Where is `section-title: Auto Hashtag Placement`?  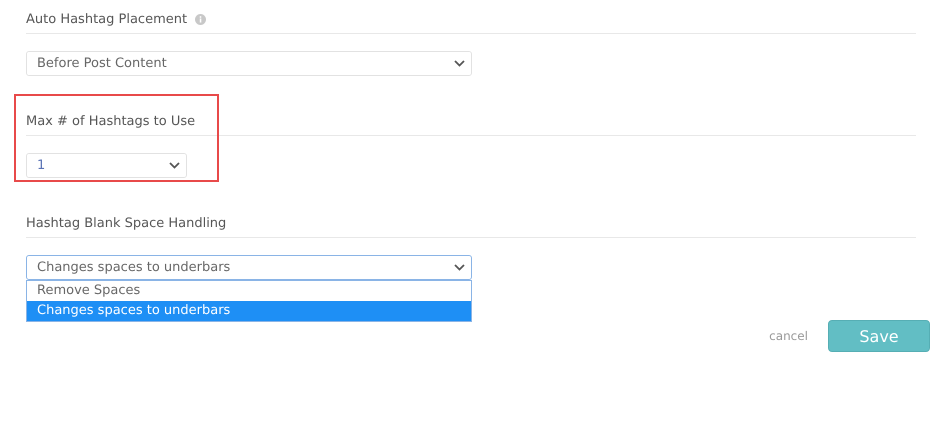 section-title: Auto Hashtag Placement is located at coordinates (107, 19).